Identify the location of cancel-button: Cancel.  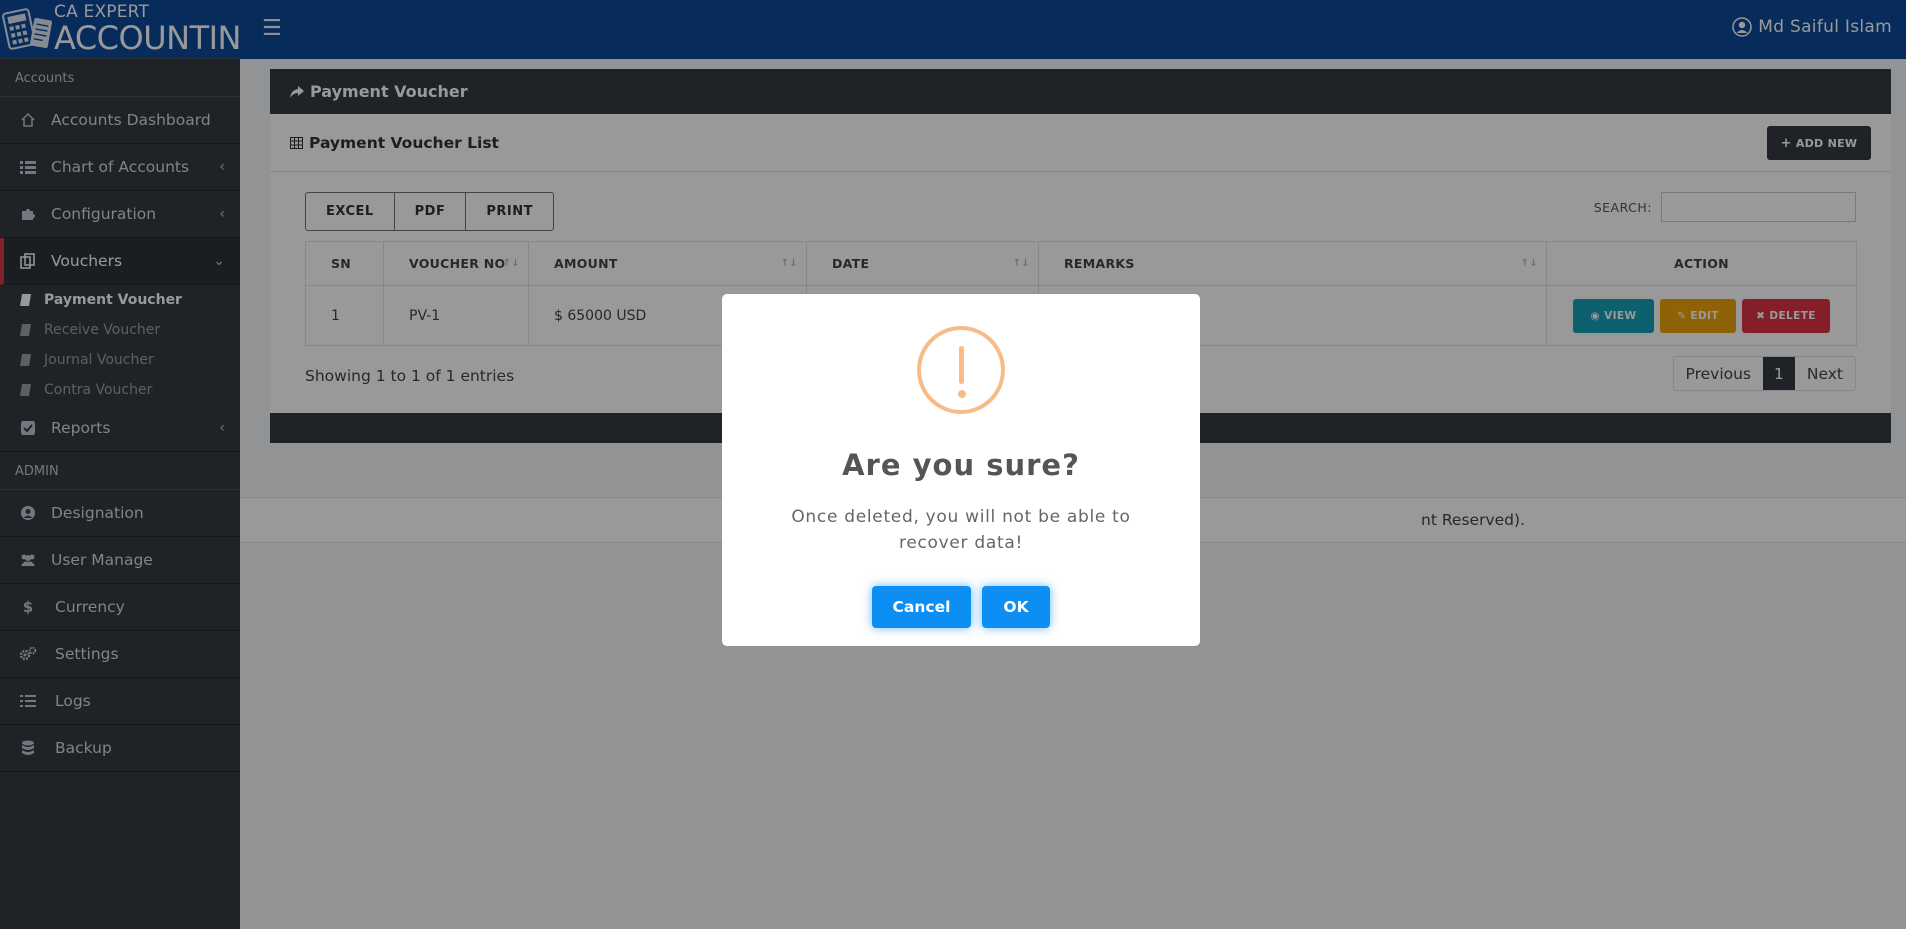
(921, 607).